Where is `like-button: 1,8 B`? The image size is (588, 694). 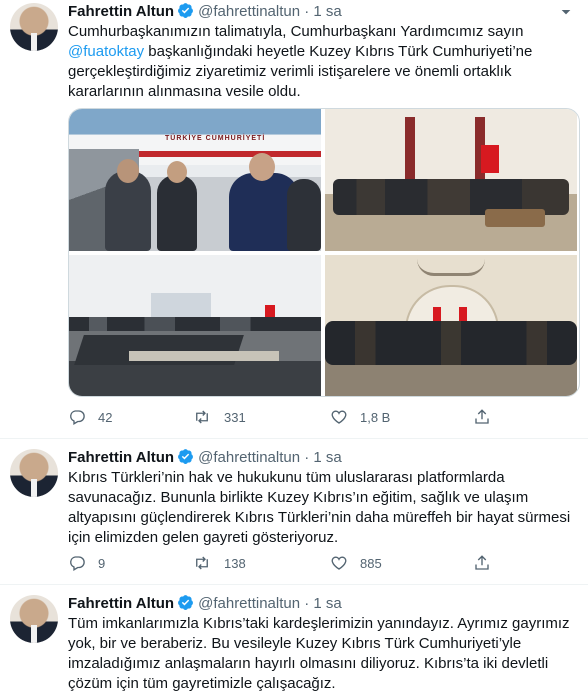 like-button: 1,8 B is located at coordinates (360, 417).